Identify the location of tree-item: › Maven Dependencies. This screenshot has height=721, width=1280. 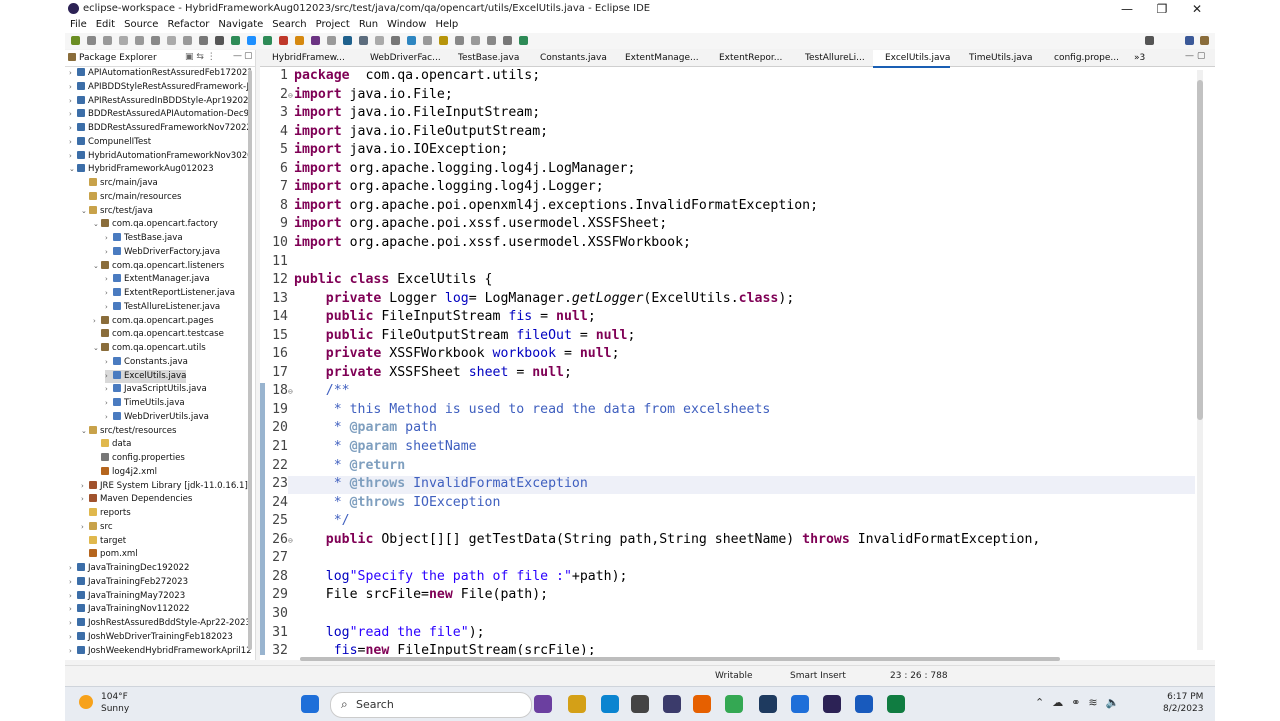
(136, 499).